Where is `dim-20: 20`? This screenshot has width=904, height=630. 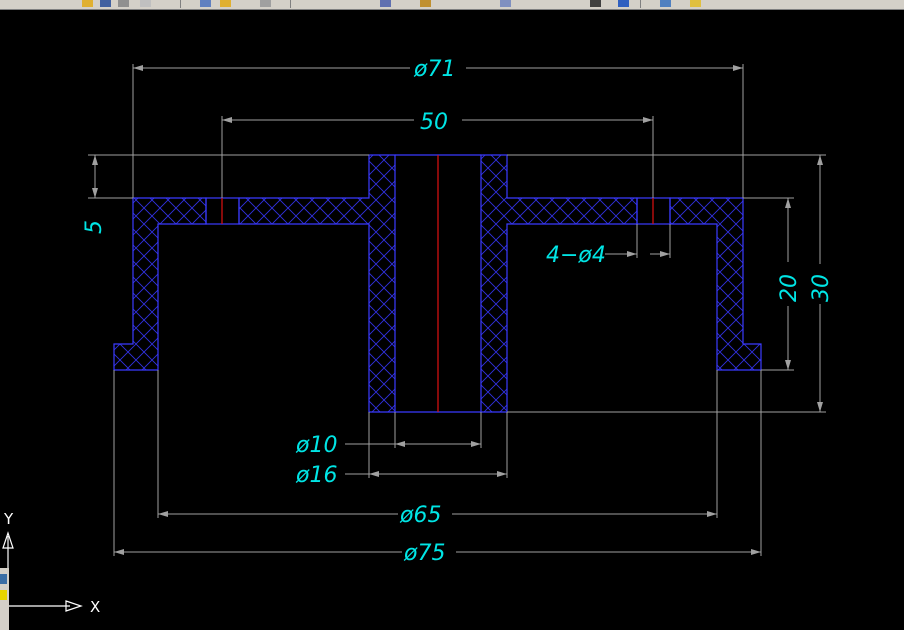
dim-20: 20 is located at coordinates (789, 288).